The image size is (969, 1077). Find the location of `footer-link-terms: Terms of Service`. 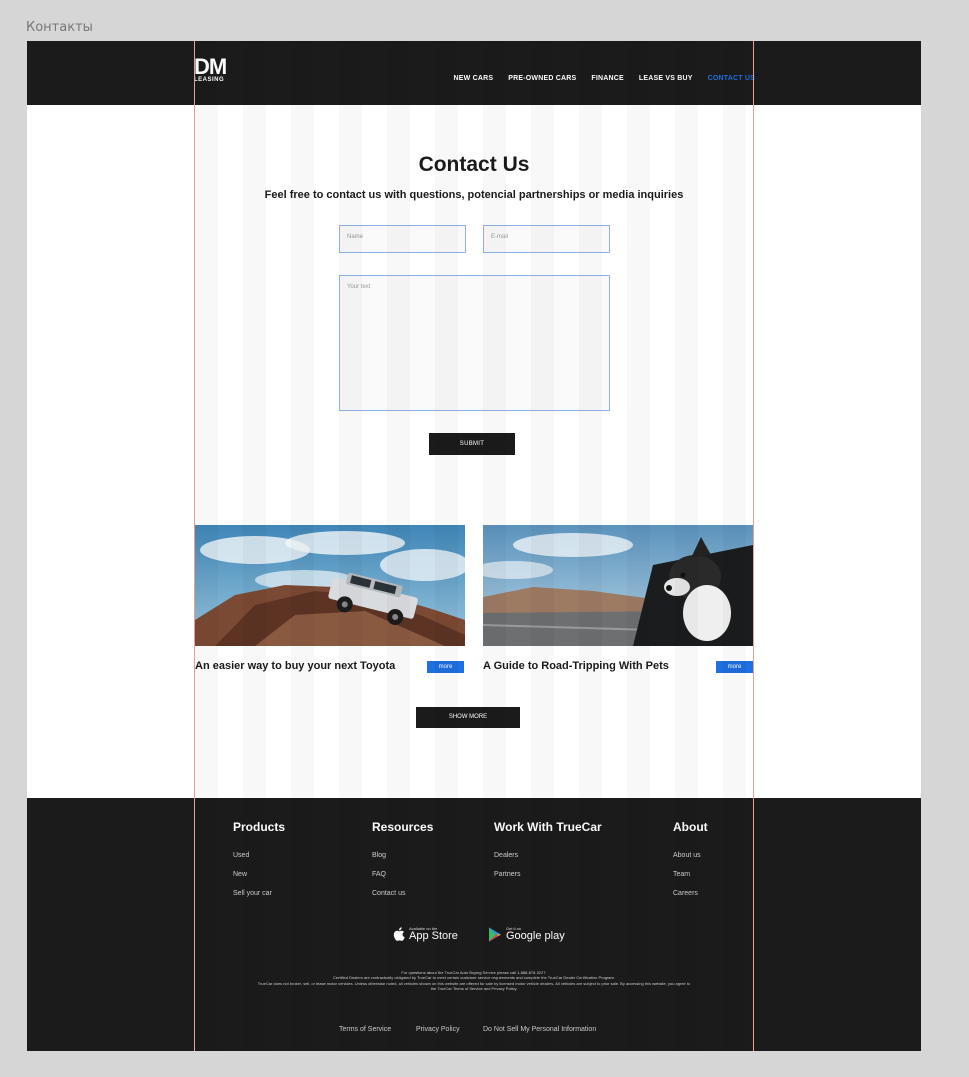

footer-link-terms: Terms of Service is located at coordinates (365, 1029).